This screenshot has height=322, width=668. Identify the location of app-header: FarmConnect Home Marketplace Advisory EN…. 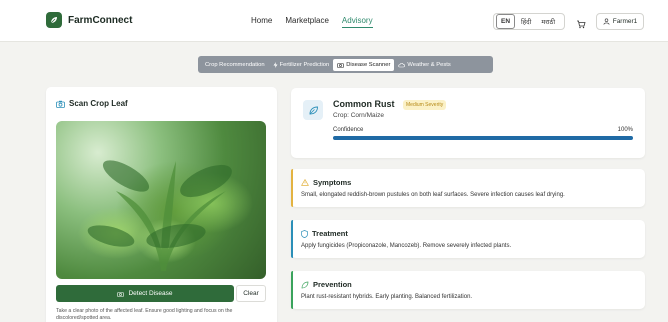
(334, 21).